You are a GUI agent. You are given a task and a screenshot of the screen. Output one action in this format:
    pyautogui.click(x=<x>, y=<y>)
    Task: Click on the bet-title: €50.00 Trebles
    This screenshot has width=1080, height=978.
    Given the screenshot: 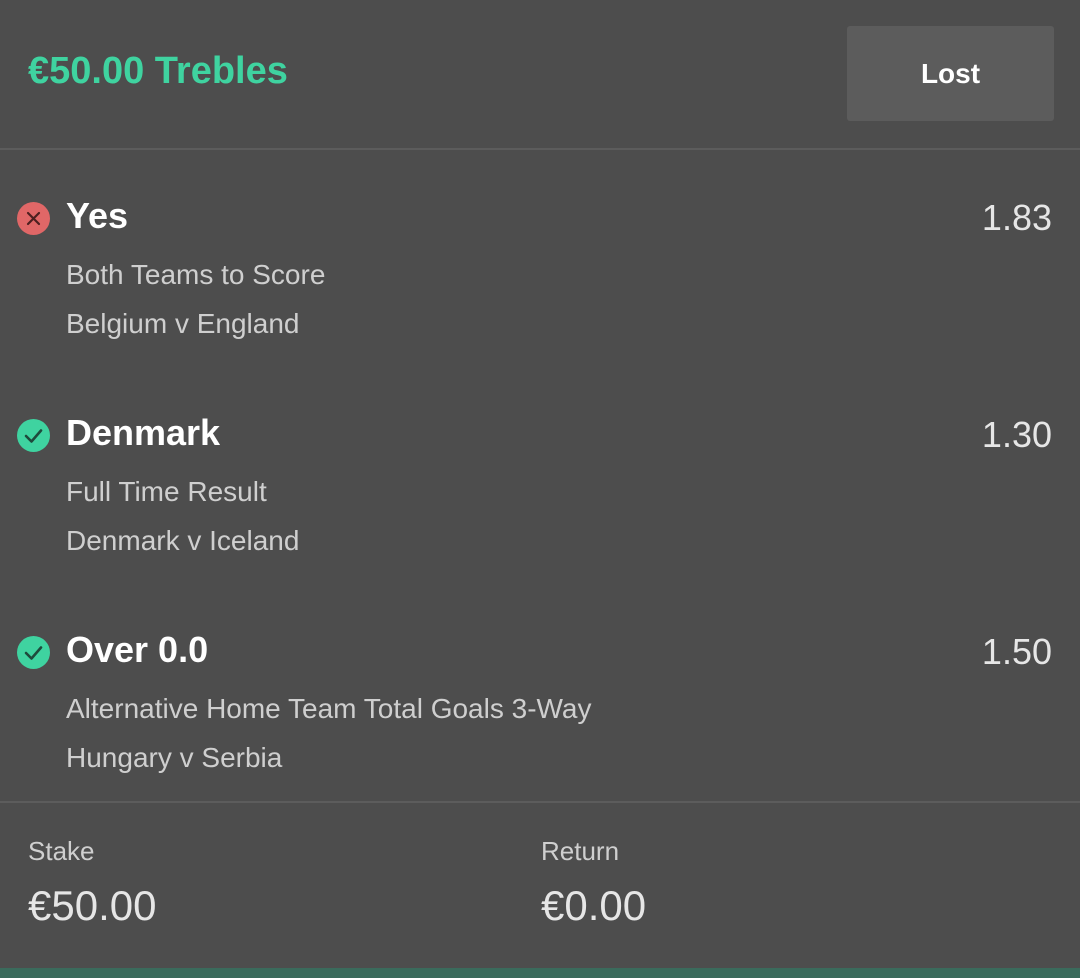 What is the action you would take?
    pyautogui.click(x=158, y=71)
    